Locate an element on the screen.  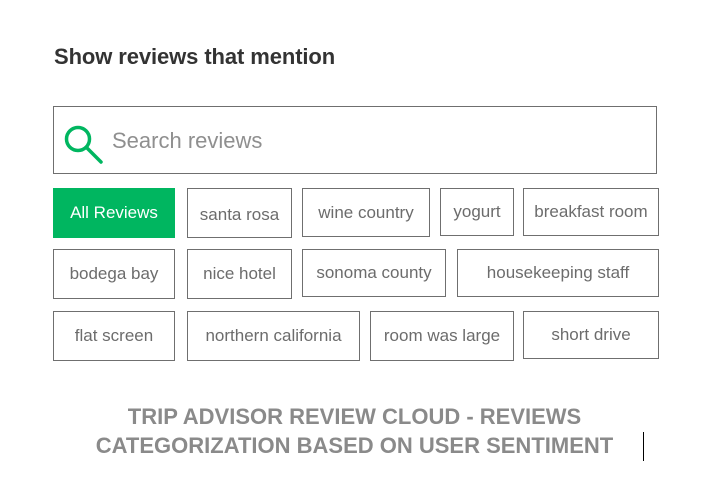
text-cursor is located at coordinates (643, 446).